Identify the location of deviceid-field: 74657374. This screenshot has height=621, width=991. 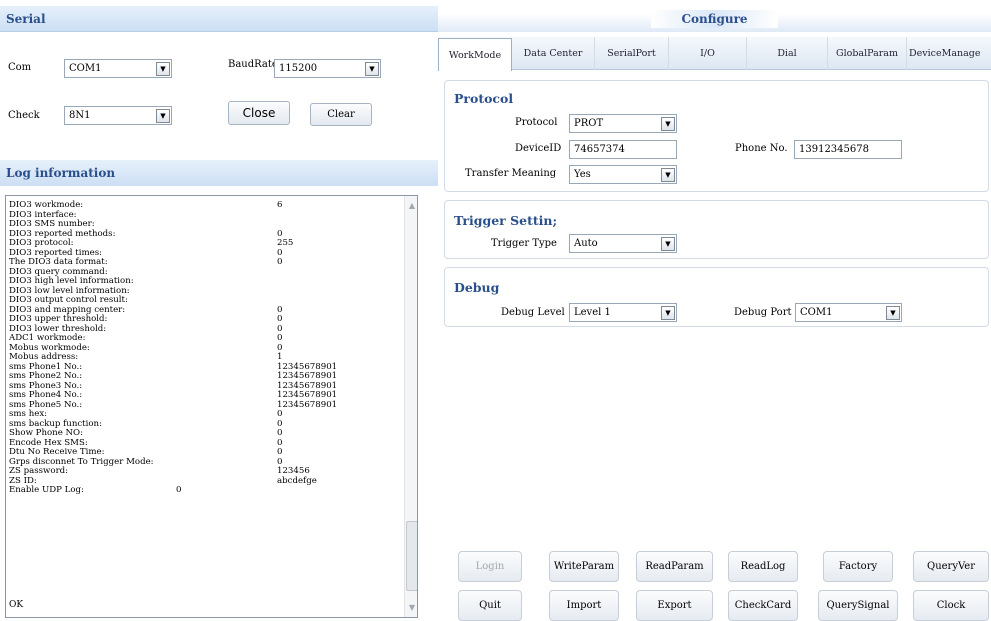
(623, 149).